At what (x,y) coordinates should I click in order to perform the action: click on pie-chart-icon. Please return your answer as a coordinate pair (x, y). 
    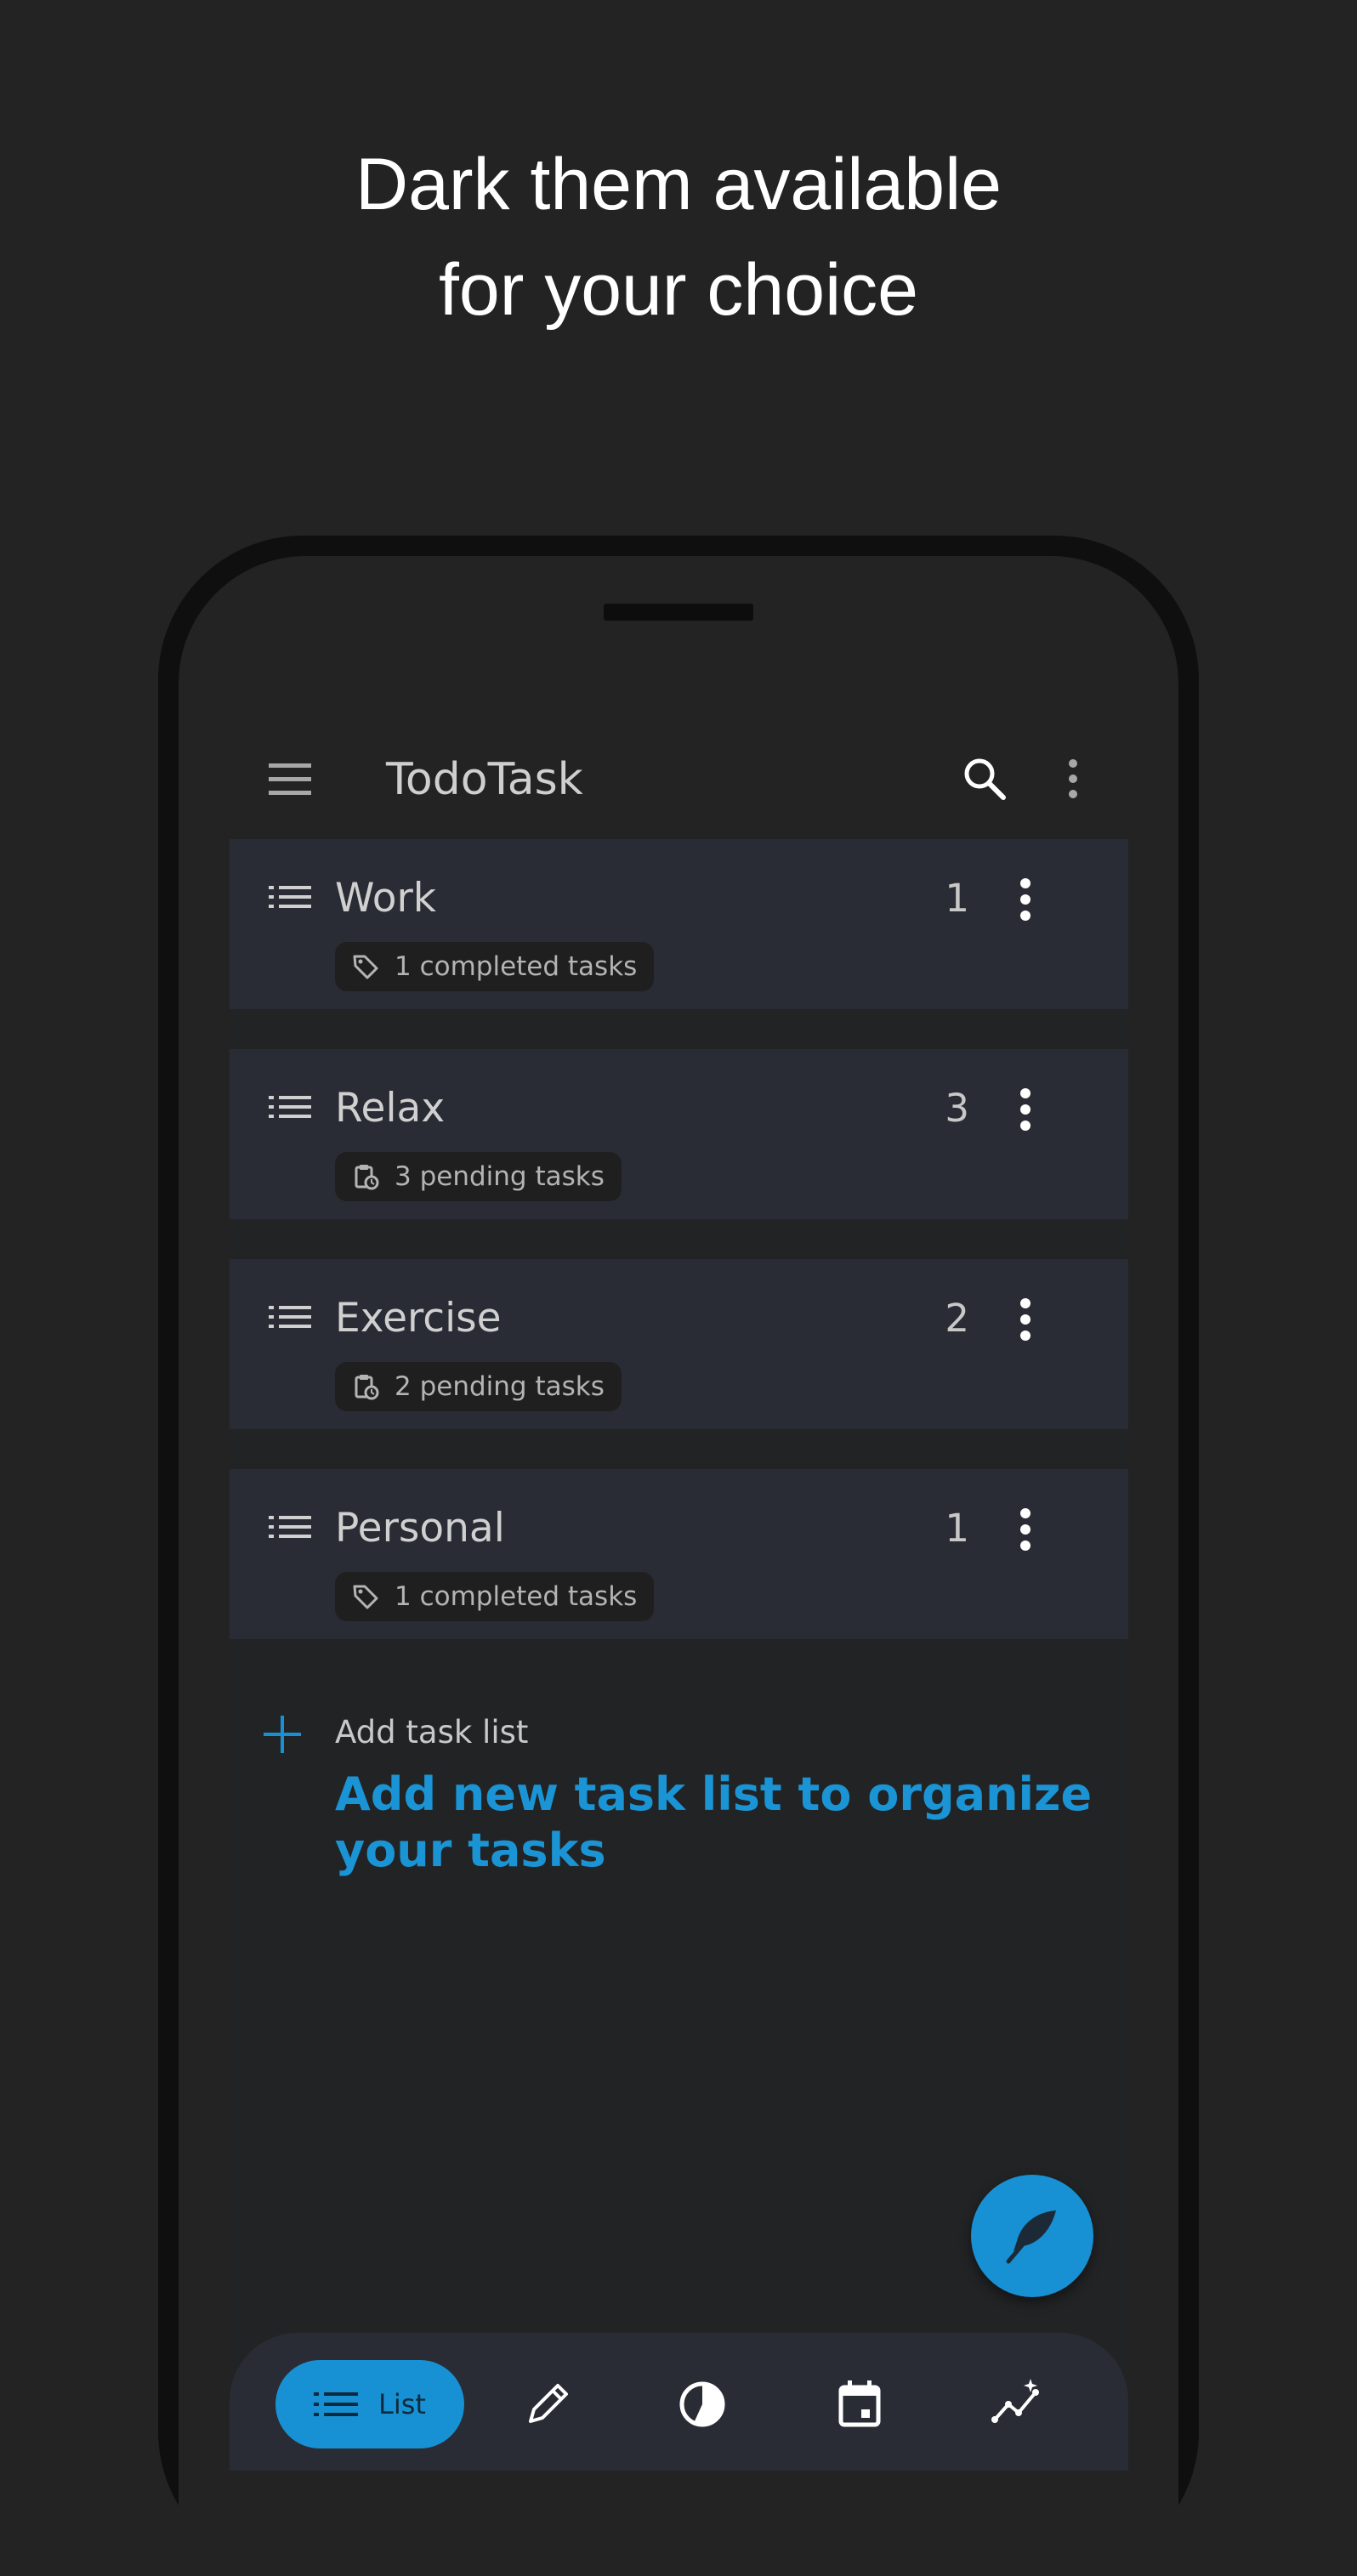
    Looking at the image, I should click on (702, 2404).